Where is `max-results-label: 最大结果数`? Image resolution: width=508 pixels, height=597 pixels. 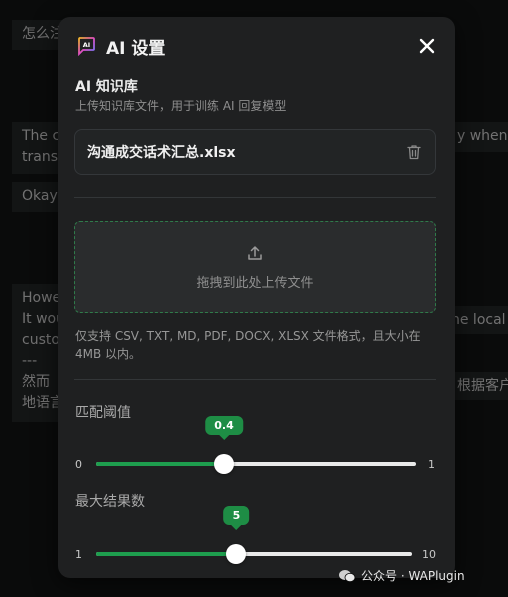 max-results-label: 最大结果数 is located at coordinates (110, 502).